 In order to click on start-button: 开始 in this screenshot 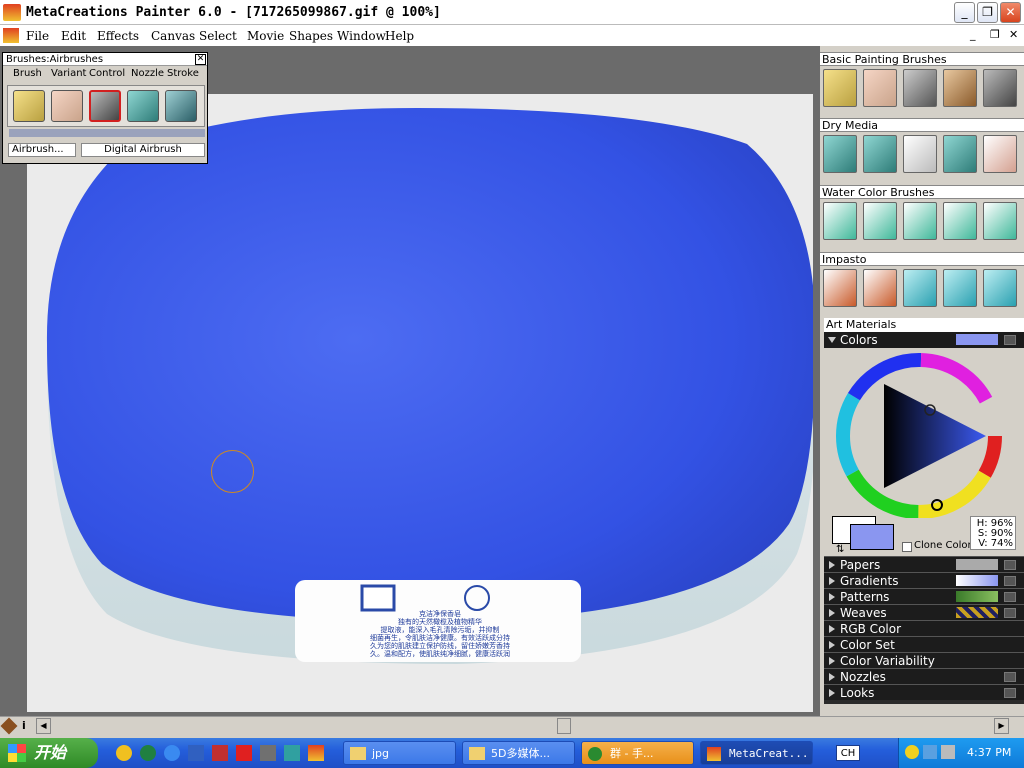, I will do `click(49, 753)`.